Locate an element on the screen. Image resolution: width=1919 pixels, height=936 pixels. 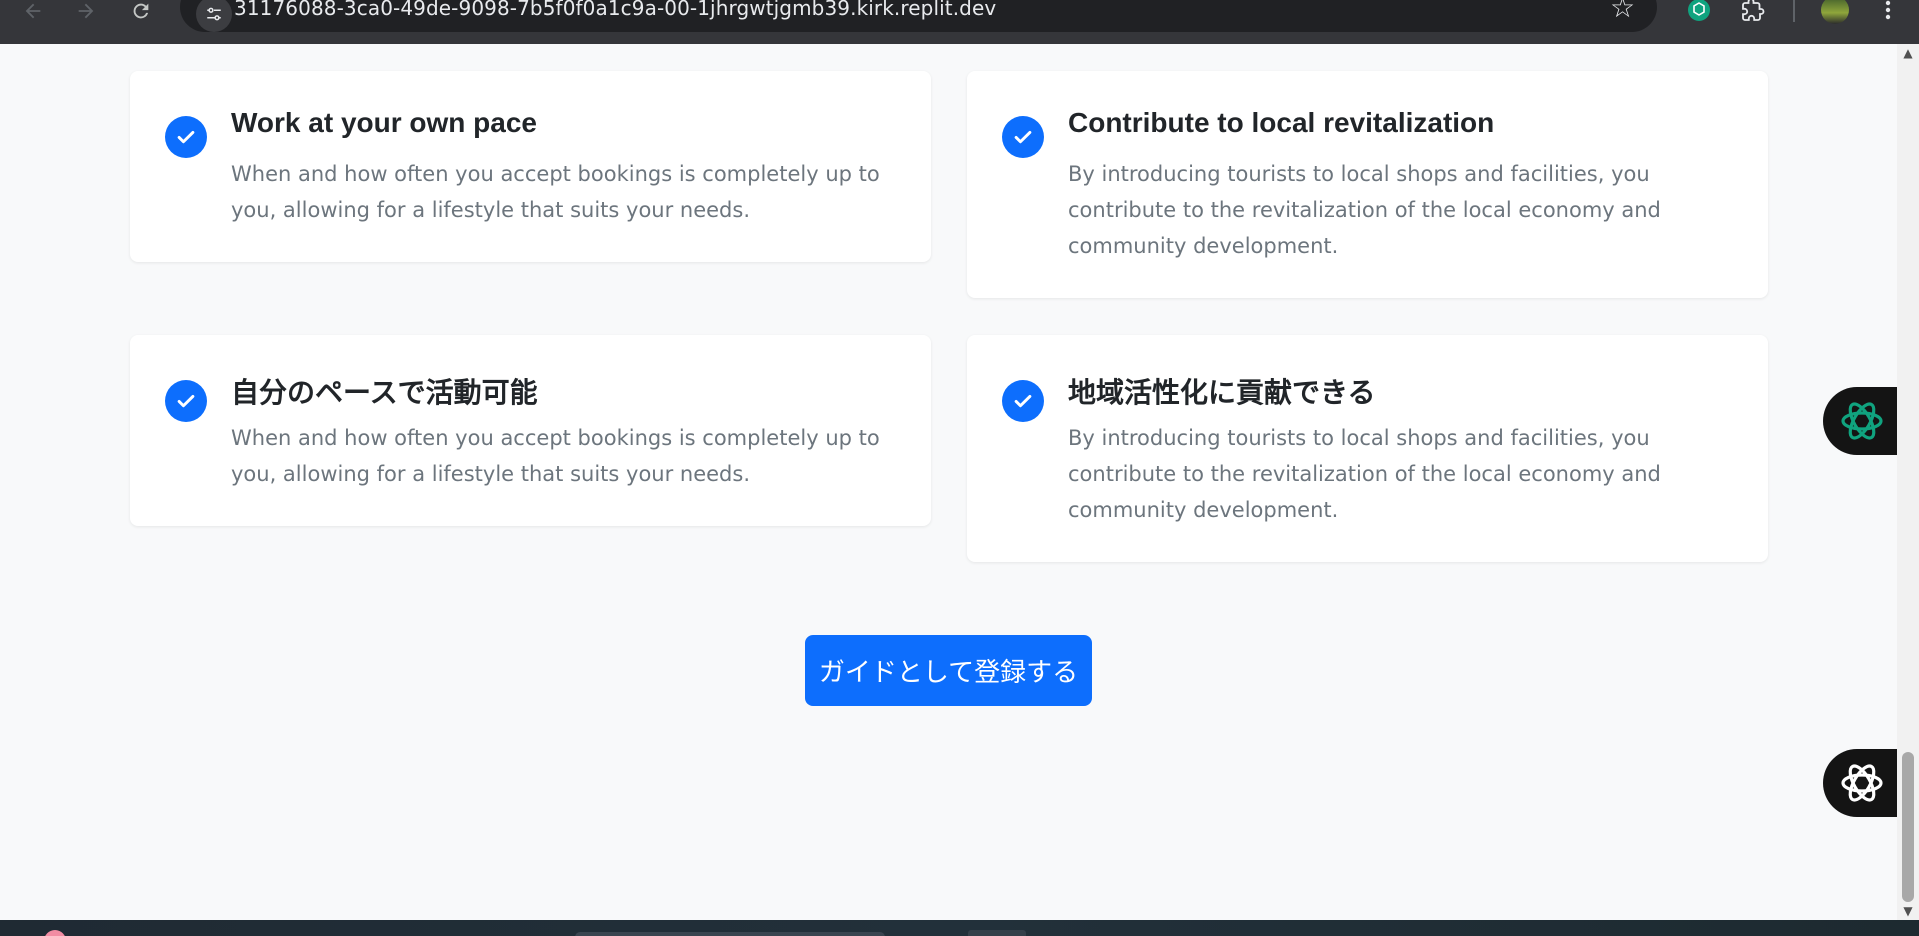
scroll-down-arrow-icon: ▼ is located at coordinates (1908, 911).